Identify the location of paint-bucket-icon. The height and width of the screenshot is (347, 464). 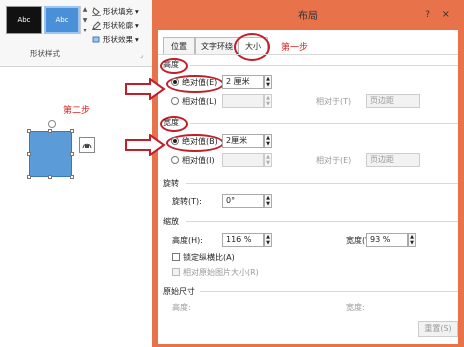
(96, 11).